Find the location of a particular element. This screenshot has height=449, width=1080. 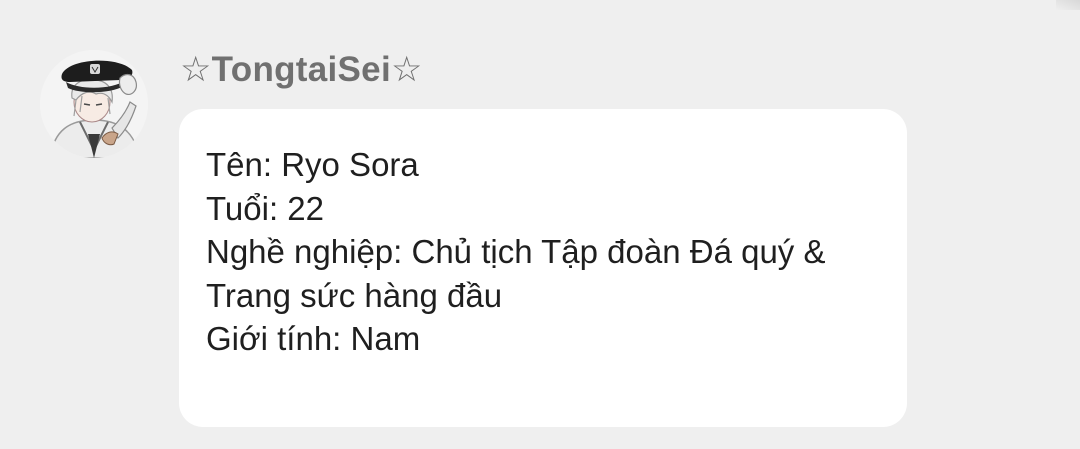

message-line-age: Tuổi: 22 is located at coordinates (265, 208).